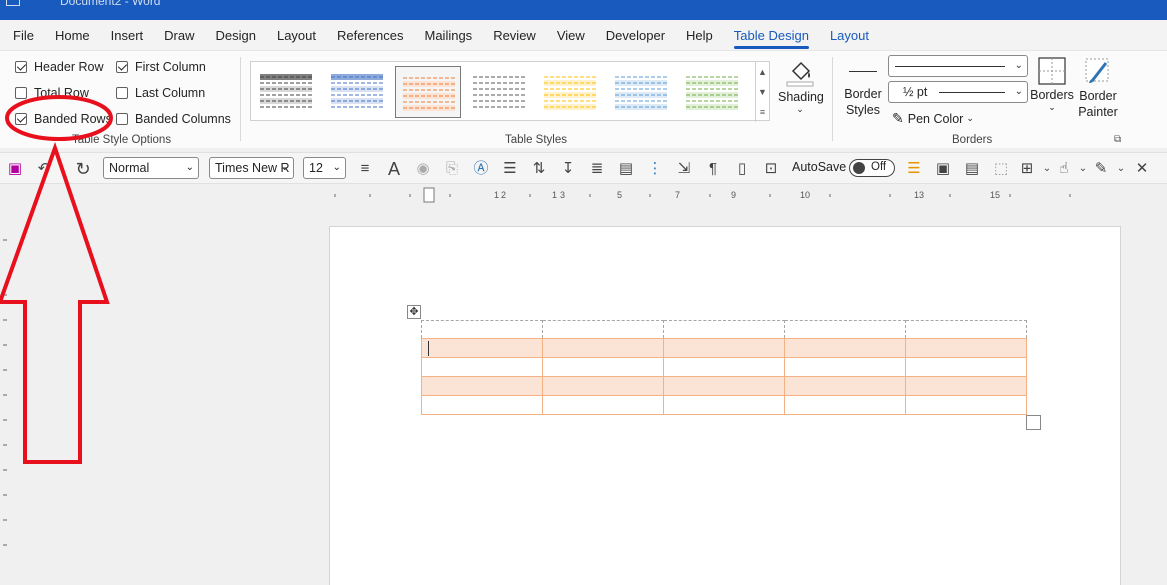 Image resolution: width=1167 pixels, height=585 pixels. I want to click on image-icon: ⊡, so click(771, 169).